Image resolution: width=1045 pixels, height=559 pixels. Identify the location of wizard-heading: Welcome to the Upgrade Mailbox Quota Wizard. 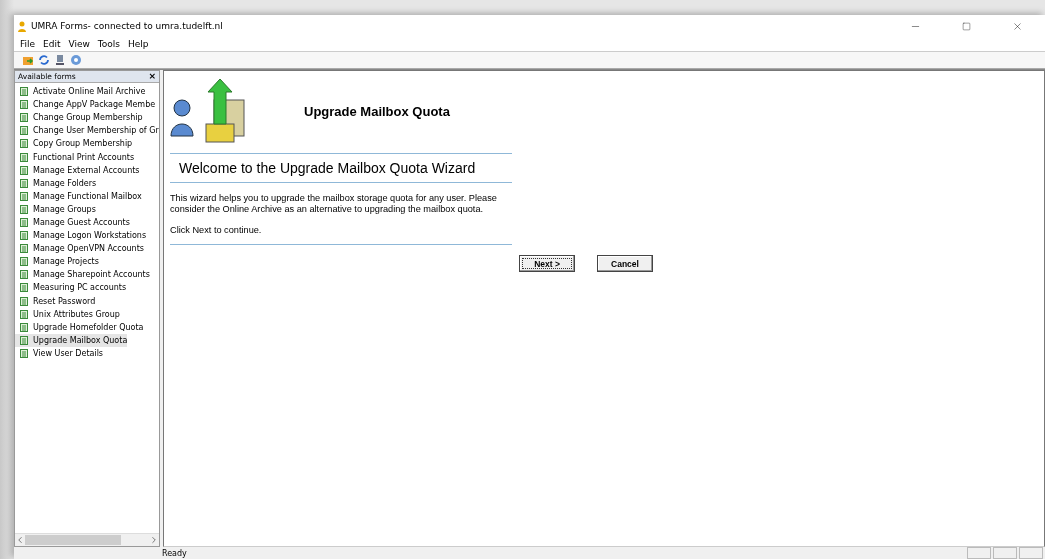
(327, 168).